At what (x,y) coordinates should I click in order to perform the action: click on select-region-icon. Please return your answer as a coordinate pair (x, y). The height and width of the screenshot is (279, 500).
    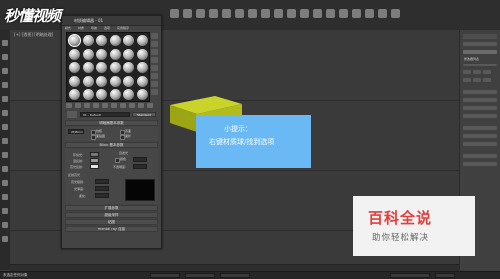
    Looking at the image, I should click on (187, 13).